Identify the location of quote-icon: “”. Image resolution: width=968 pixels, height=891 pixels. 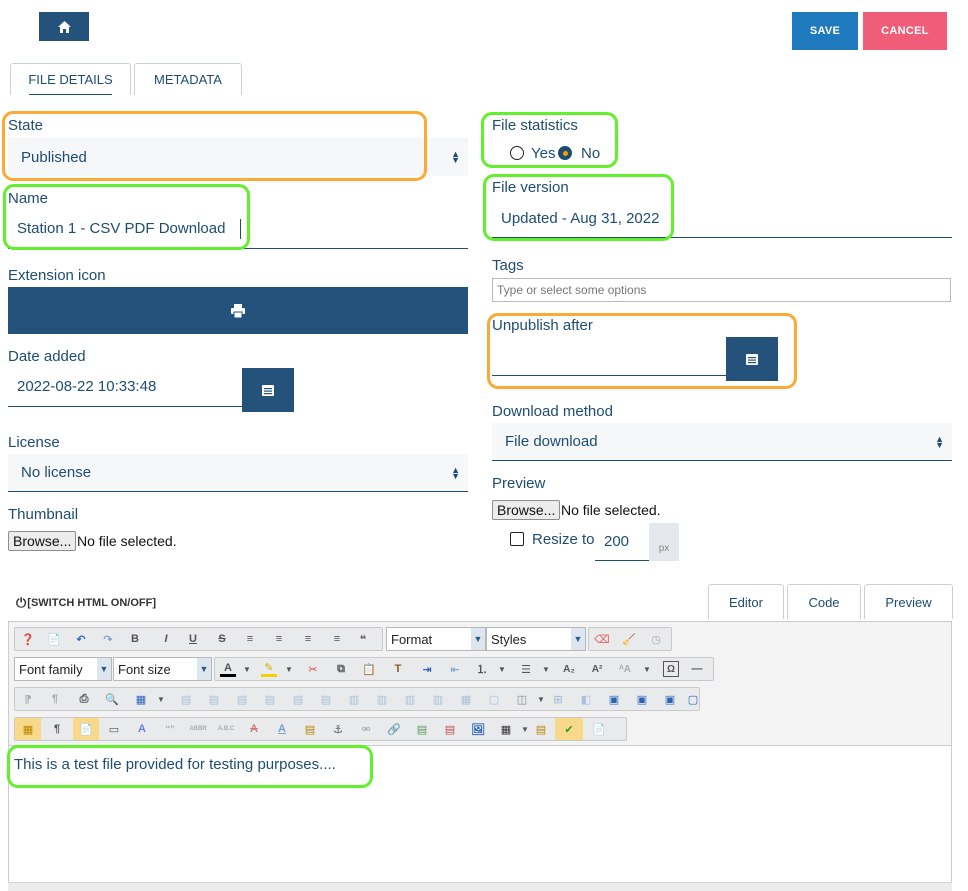
(170, 729).